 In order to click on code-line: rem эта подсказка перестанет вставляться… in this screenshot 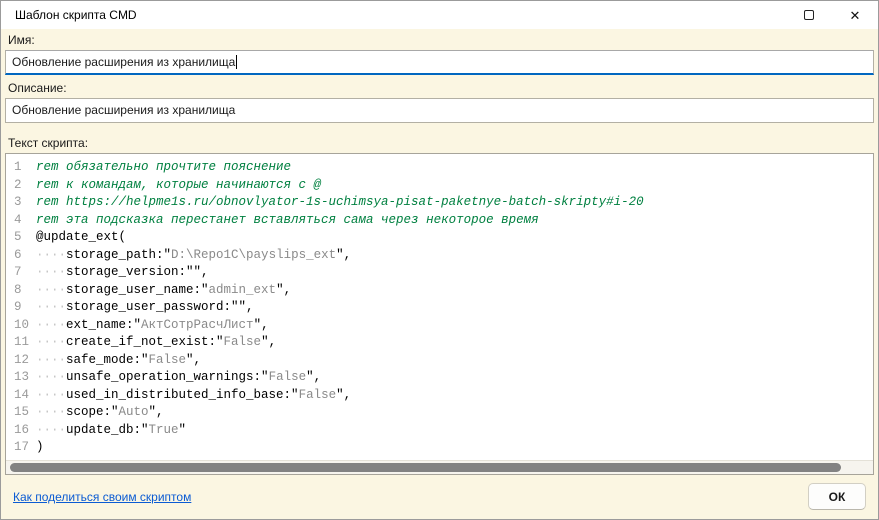, I will do `click(287, 219)`.